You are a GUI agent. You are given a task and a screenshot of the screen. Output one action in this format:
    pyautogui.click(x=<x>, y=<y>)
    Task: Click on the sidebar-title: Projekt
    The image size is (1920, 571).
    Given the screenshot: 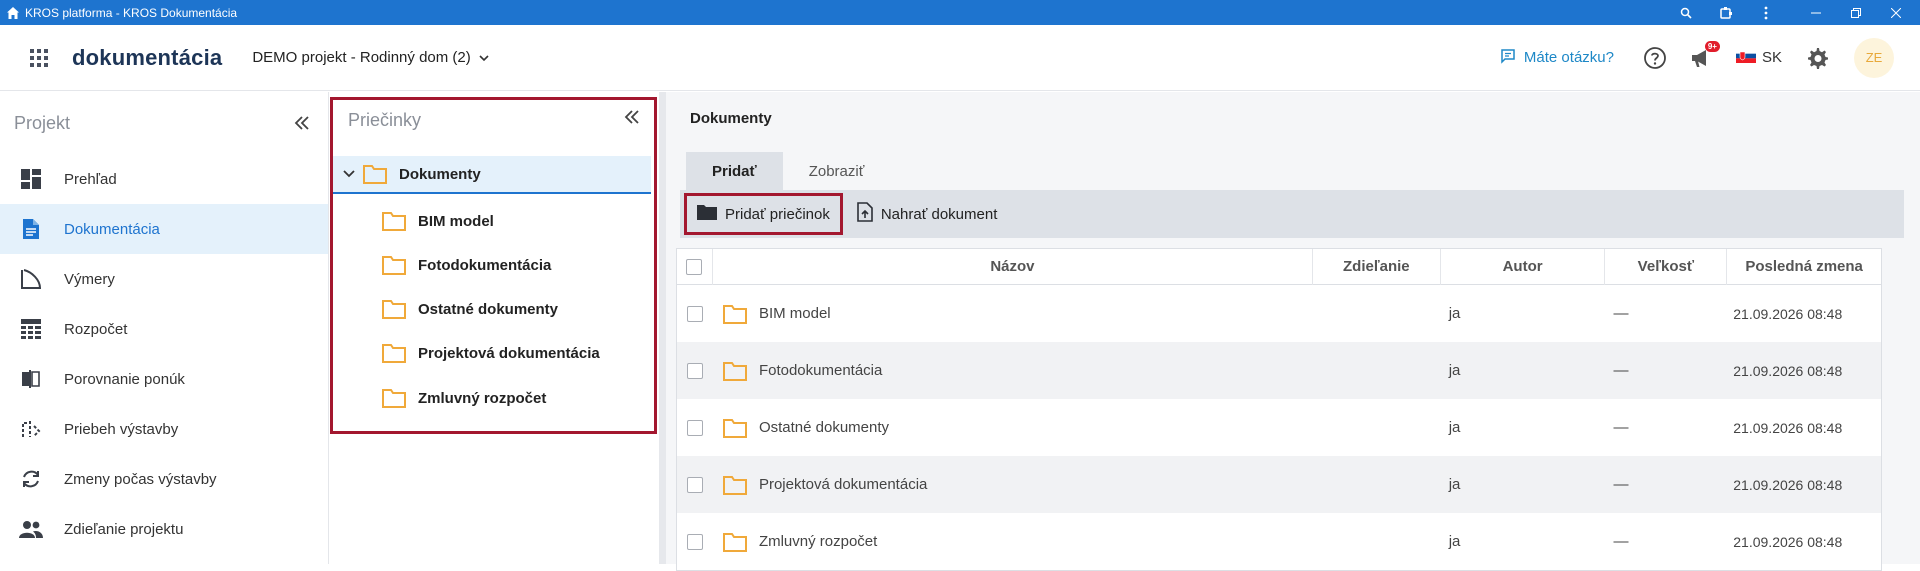 What is the action you would take?
    pyautogui.click(x=42, y=122)
    